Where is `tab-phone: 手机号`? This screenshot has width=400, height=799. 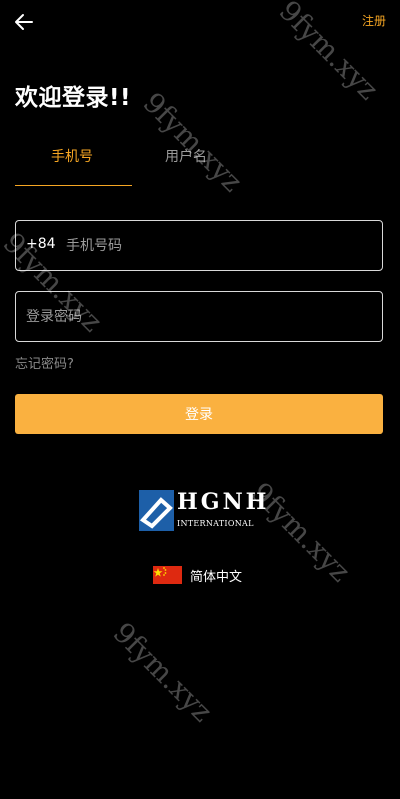 tab-phone: 手机号 is located at coordinates (72, 156).